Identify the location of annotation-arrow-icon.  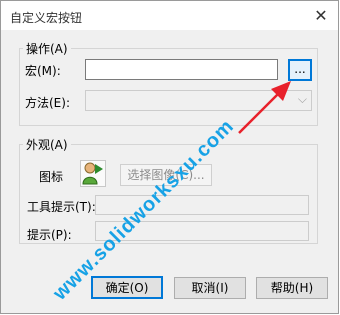
(264, 107).